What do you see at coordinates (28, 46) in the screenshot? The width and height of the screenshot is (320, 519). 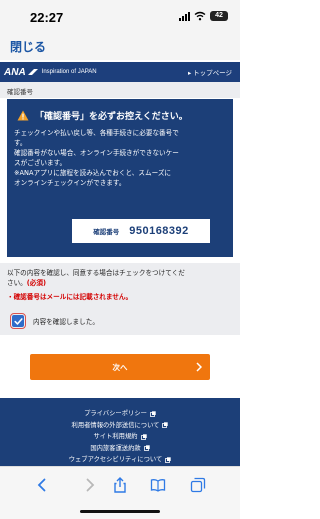 I see `close-link: 閉じる` at bounding box center [28, 46].